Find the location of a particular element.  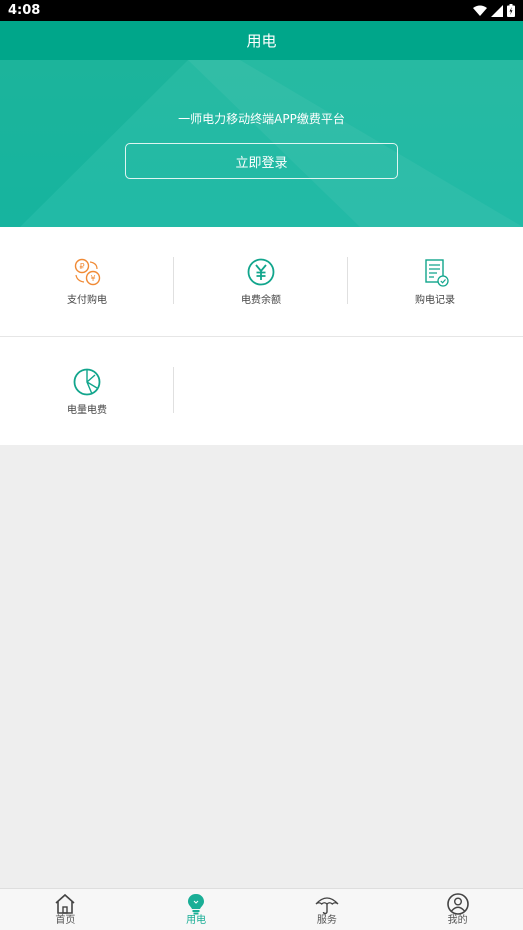

umbrella-icon is located at coordinates (327, 905).